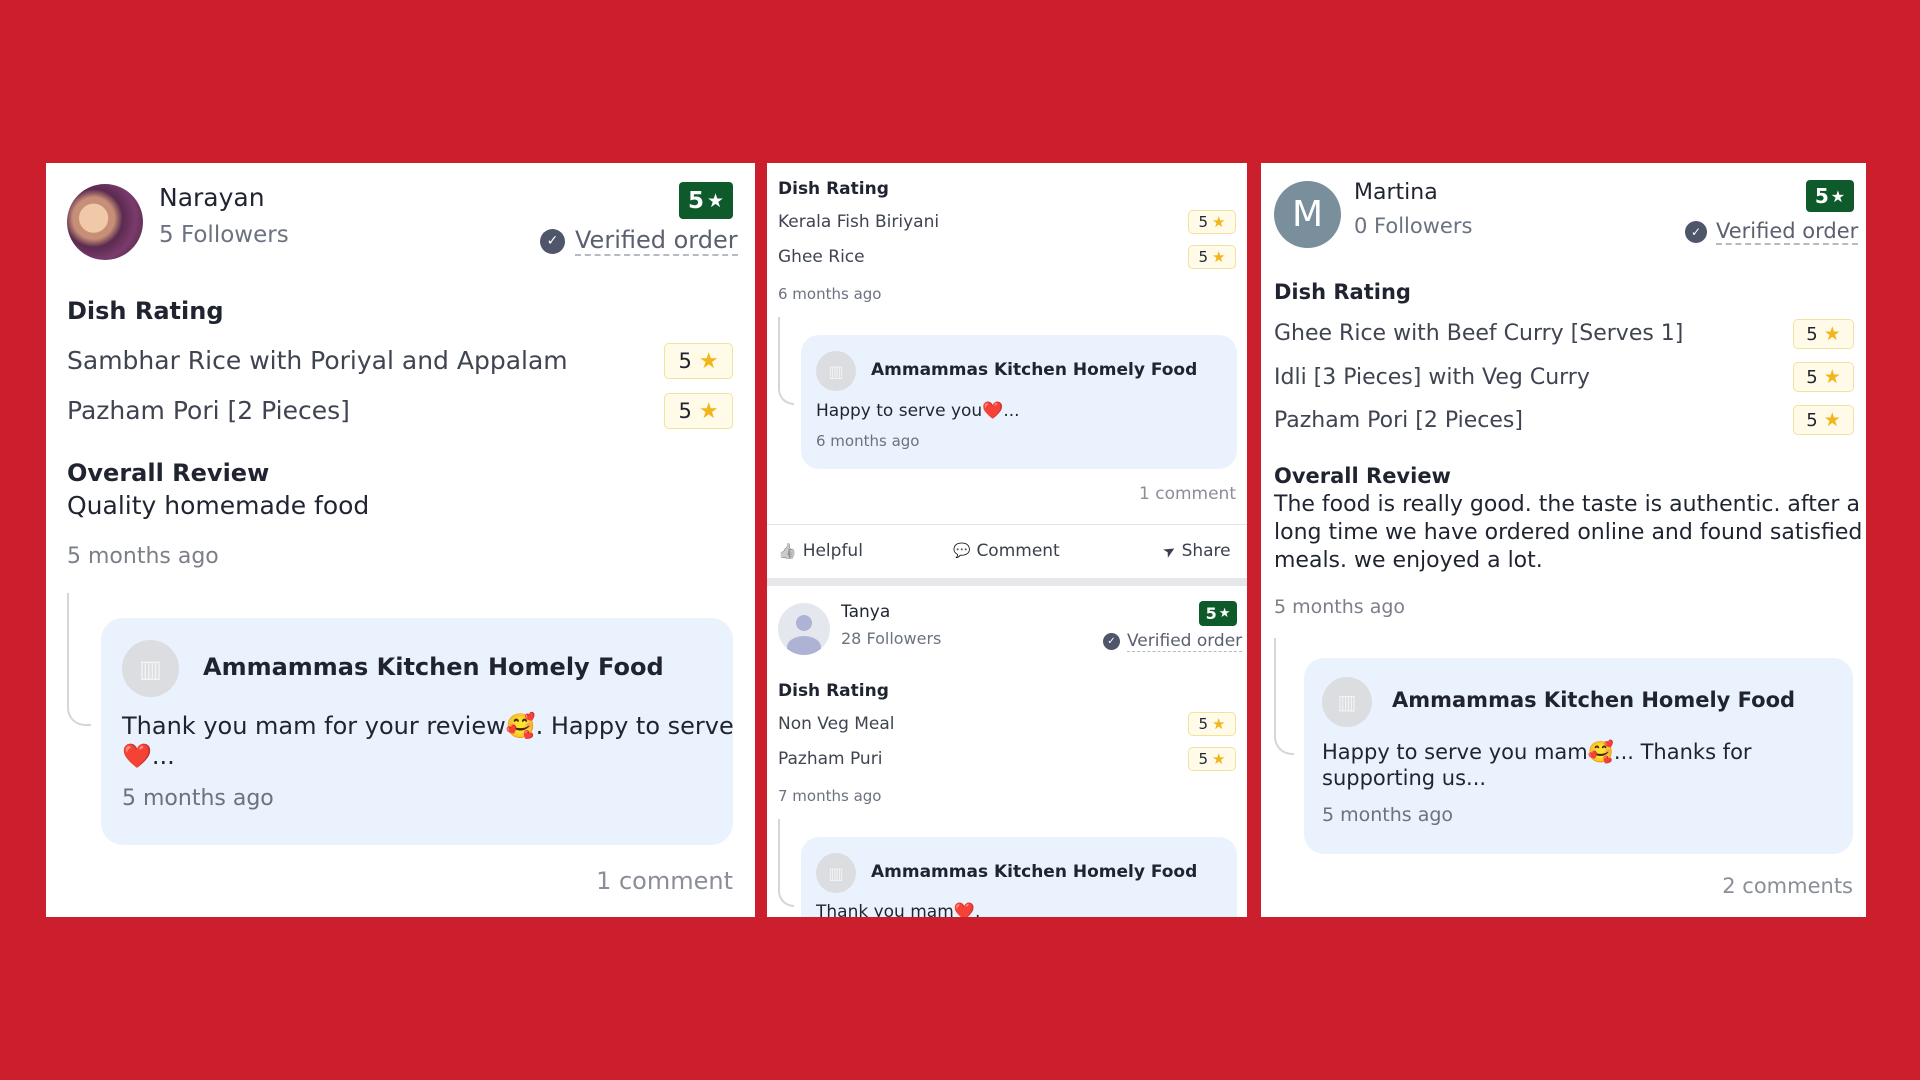  I want to click on reply-time: 6 months ago, so click(868, 441).